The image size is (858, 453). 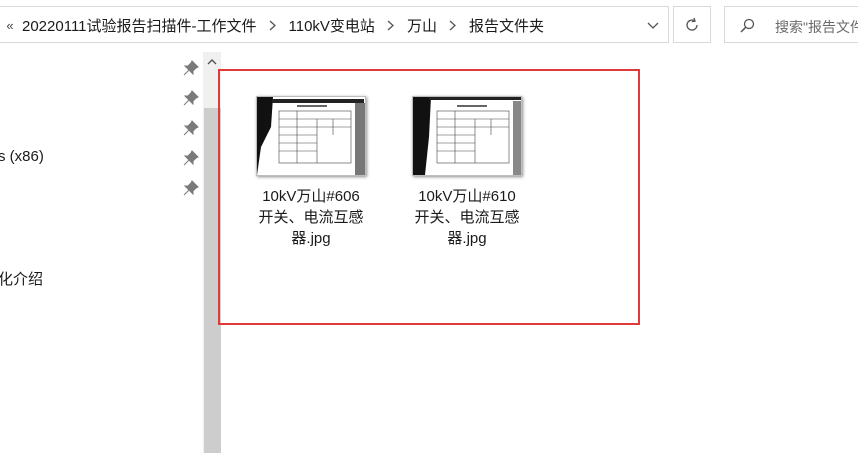 I want to click on breadcrumb-overflow-button: «, so click(x=10, y=25).